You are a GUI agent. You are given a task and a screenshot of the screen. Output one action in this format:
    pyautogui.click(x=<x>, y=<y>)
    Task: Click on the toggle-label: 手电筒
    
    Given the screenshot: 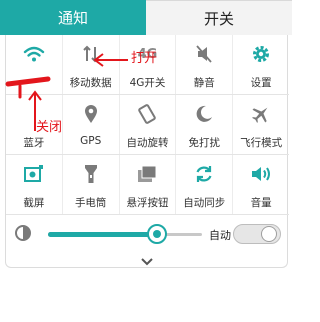 What is the action you would take?
    pyautogui.click(x=90, y=203)
    